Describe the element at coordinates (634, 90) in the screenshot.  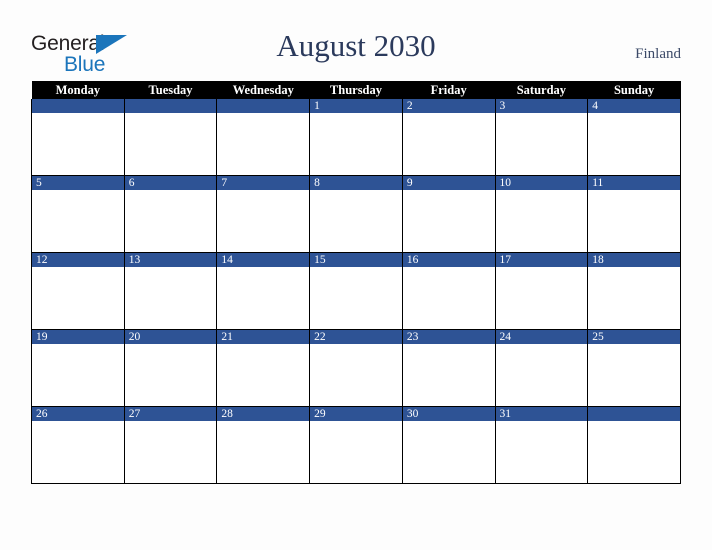
I see `weekday-header-sunday: Sunday` at that location.